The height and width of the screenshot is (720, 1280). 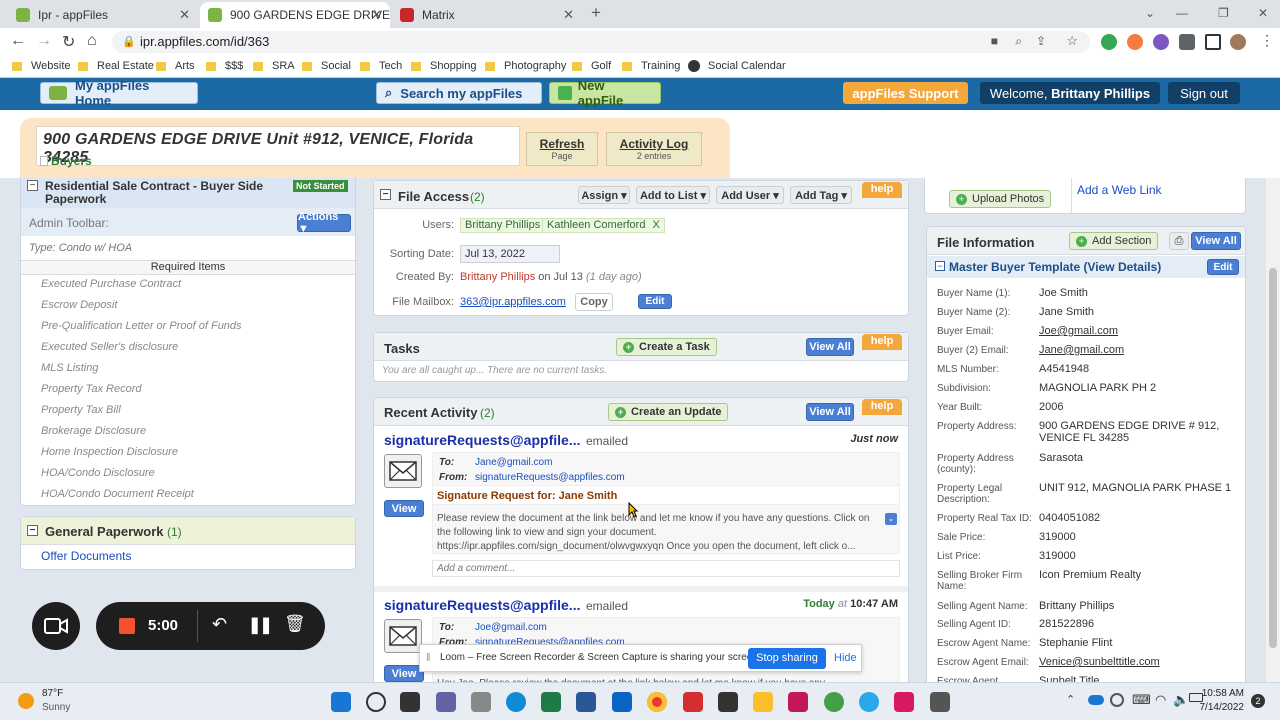 I want to click on edit-mailbox-button: Edit, so click(x=655, y=301).